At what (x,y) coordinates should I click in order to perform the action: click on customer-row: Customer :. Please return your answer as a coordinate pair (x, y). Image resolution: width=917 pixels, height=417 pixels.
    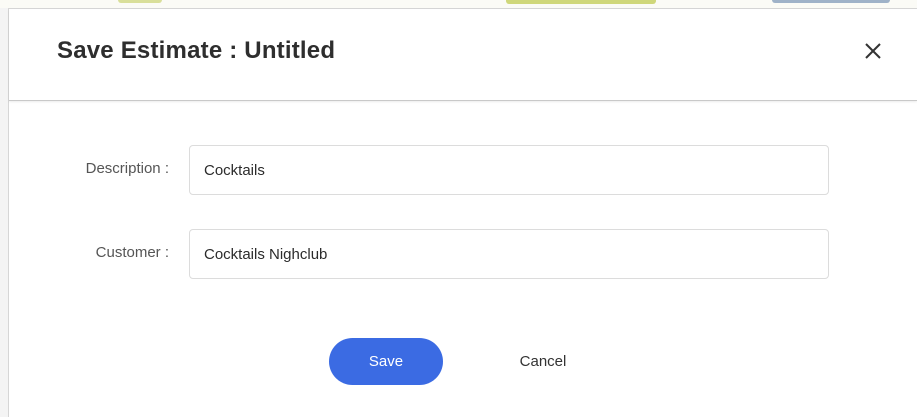
    Looking at the image, I should click on (463, 254).